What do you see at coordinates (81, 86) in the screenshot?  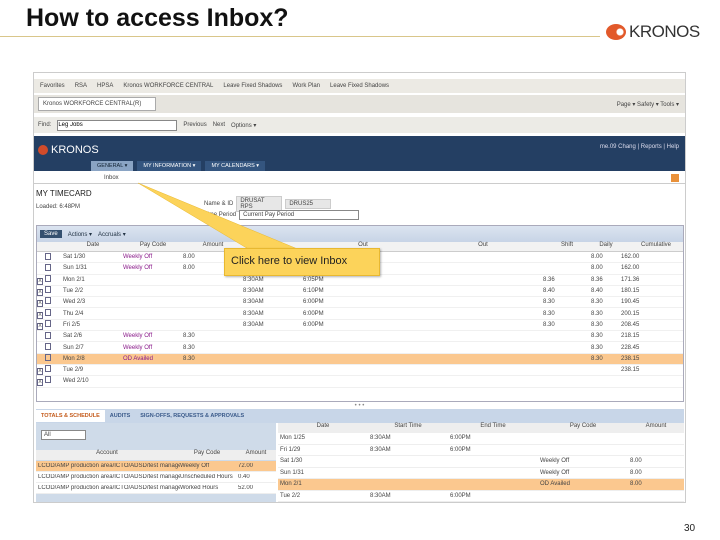 I see `favorite-link: RSA` at bounding box center [81, 86].